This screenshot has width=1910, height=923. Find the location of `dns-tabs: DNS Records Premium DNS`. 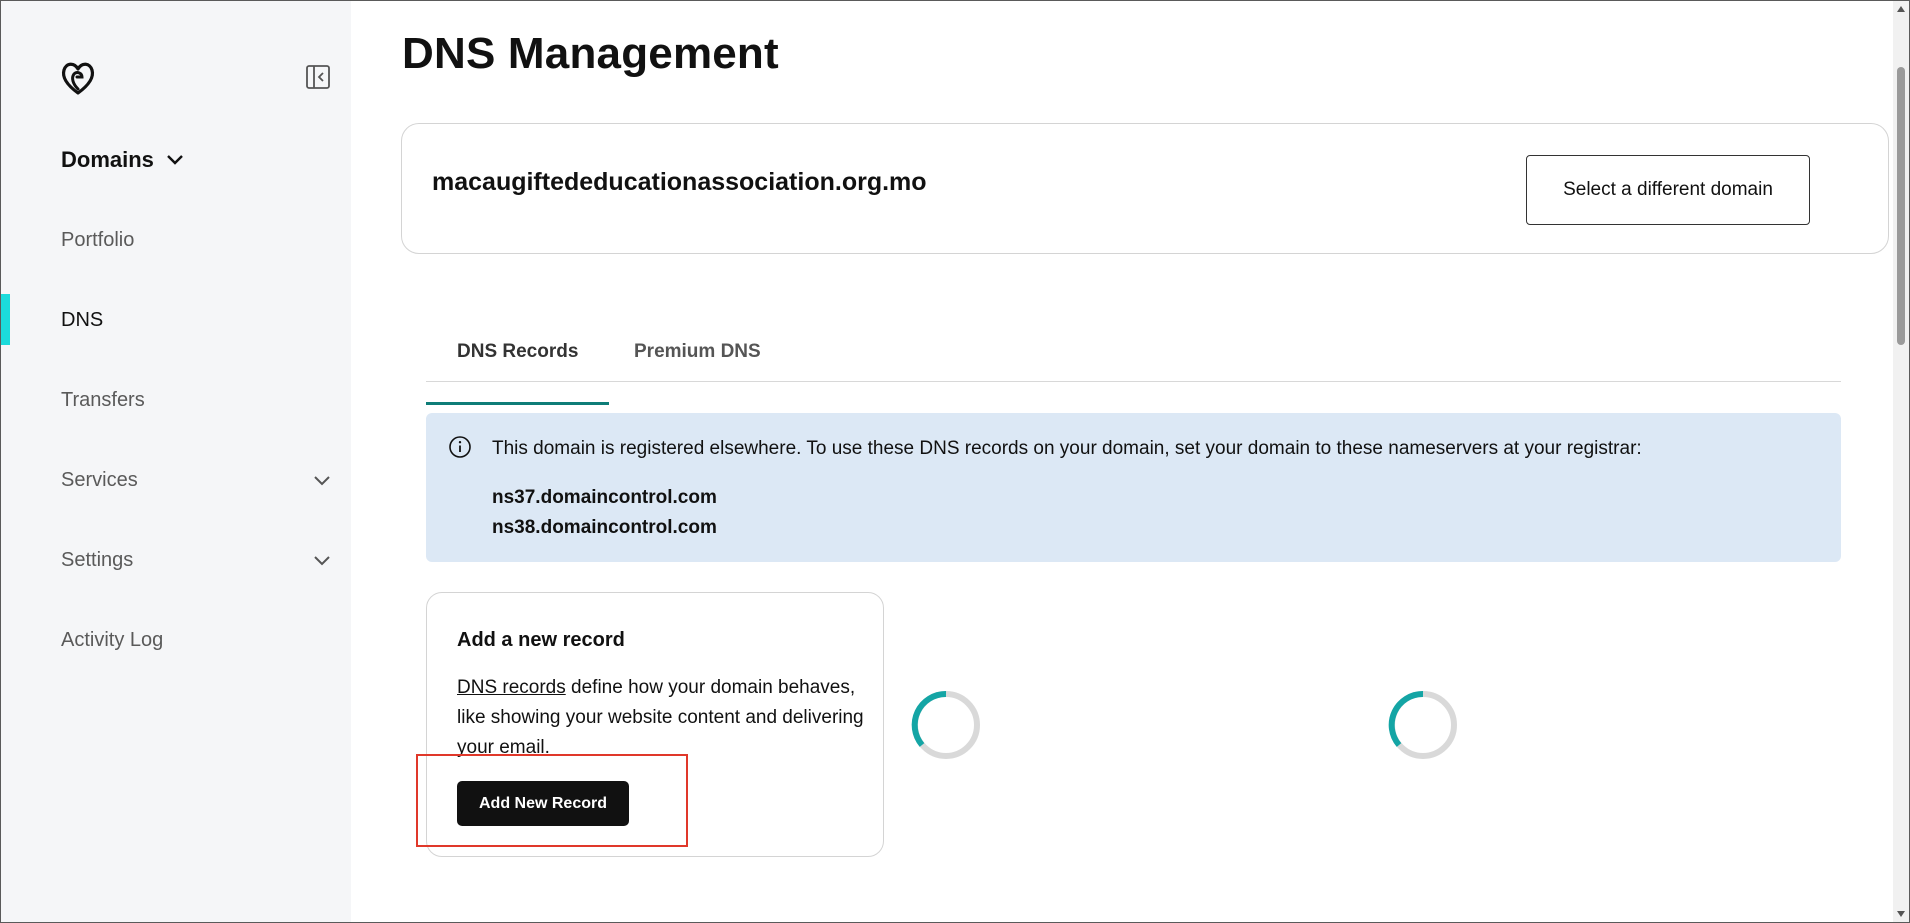

dns-tabs: DNS Records Premium DNS is located at coordinates (1133, 361).